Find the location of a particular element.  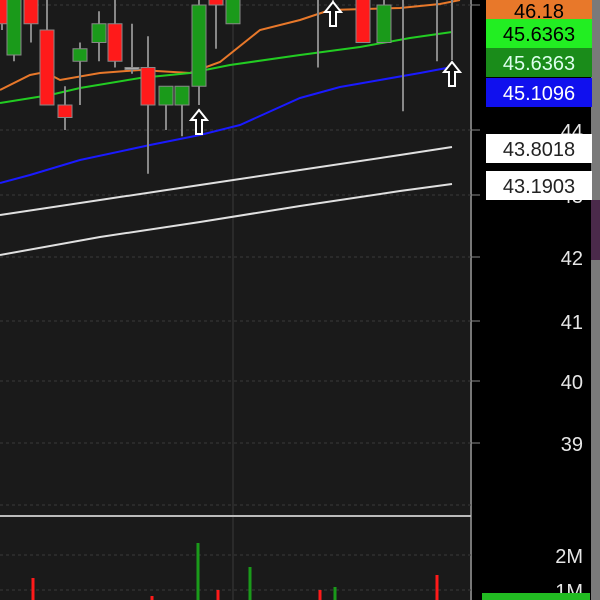

price-label: 45.1096 is located at coordinates (539, 94).